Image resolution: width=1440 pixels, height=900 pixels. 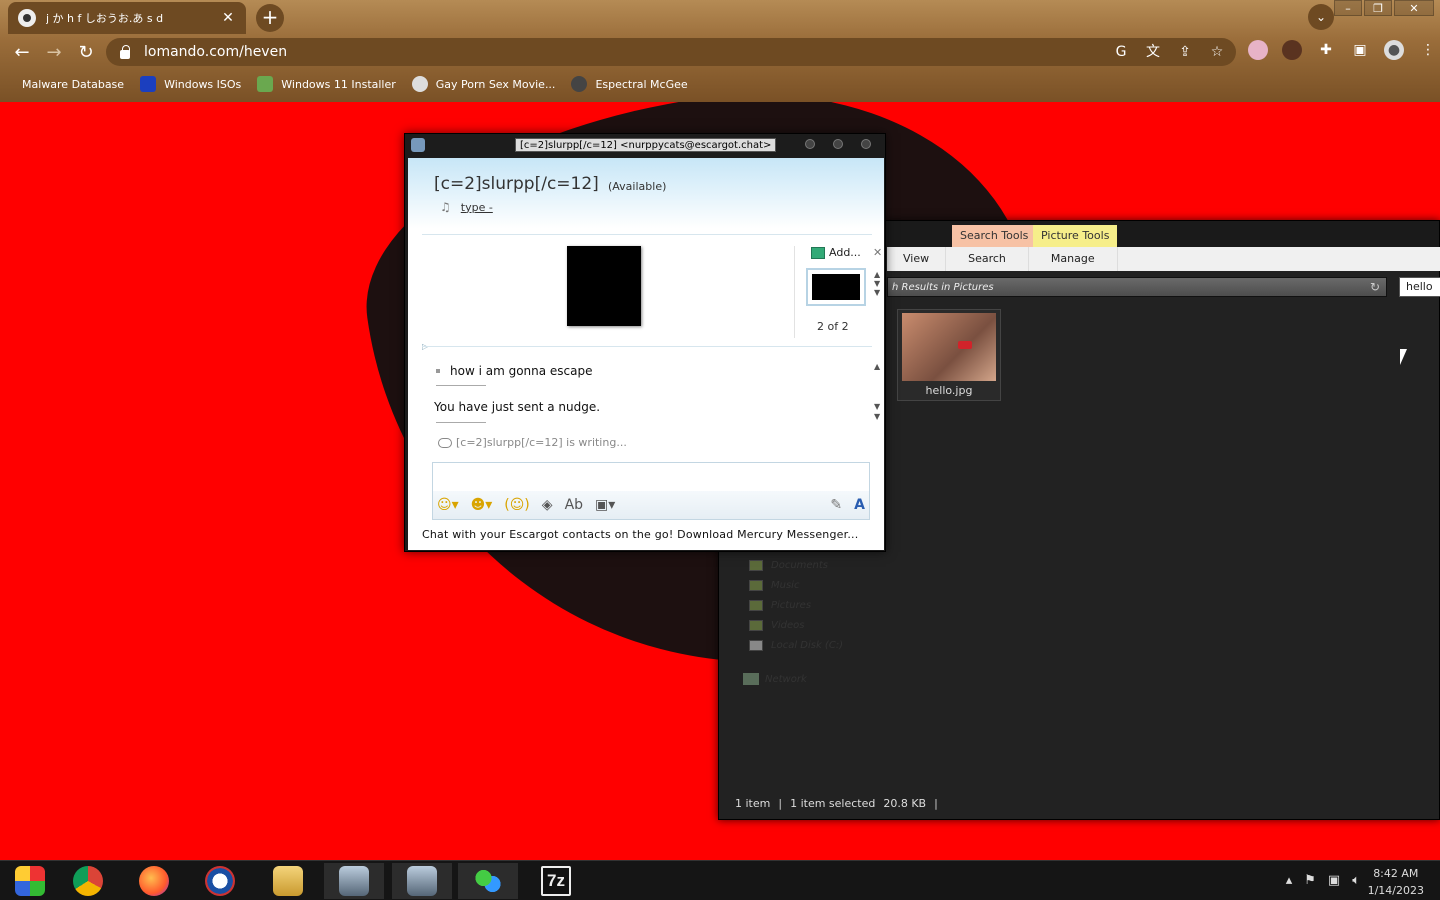 What do you see at coordinates (448, 505) in the screenshot?
I see `emoticon-icon: ☺▾` at bounding box center [448, 505].